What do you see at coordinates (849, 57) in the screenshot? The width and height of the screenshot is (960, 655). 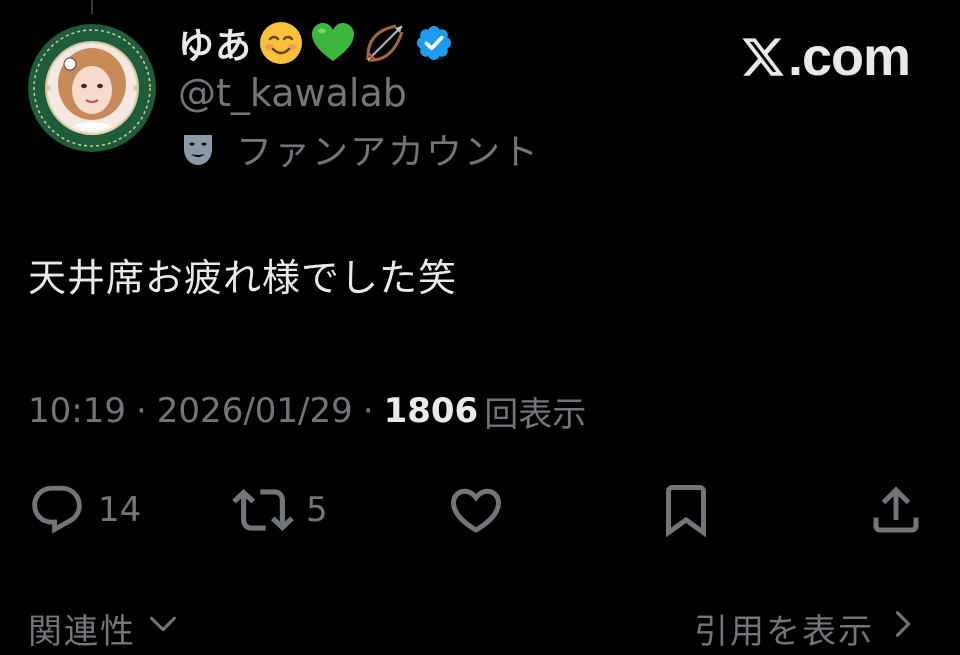 I see `x-com-domain-text: .com` at bounding box center [849, 57].